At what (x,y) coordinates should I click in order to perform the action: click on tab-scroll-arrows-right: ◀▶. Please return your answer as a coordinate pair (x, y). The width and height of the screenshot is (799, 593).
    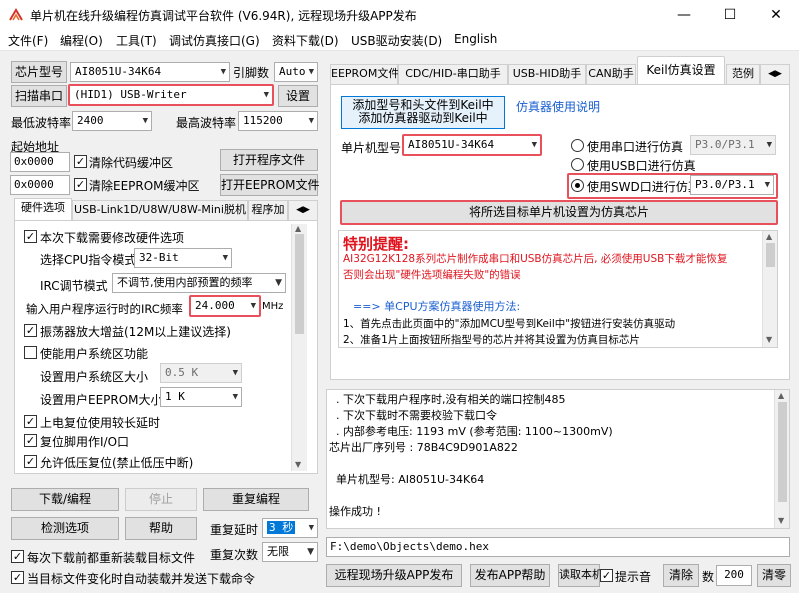
    Looking at the image, I should click on (775, 74).